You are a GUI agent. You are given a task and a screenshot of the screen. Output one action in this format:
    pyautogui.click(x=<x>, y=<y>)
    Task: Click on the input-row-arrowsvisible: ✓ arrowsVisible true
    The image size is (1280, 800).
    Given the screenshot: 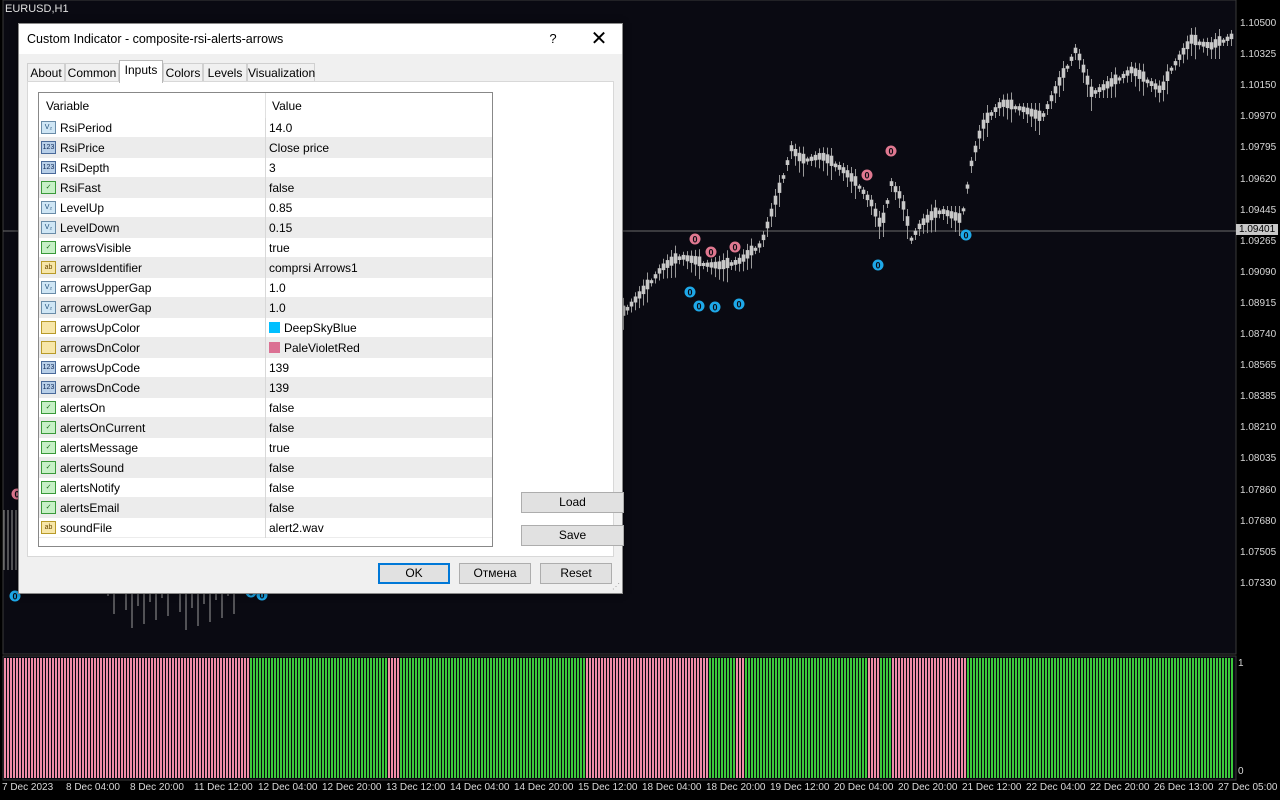 What is the action you would take?
    pyautogui.click(x=265, y=248)
    